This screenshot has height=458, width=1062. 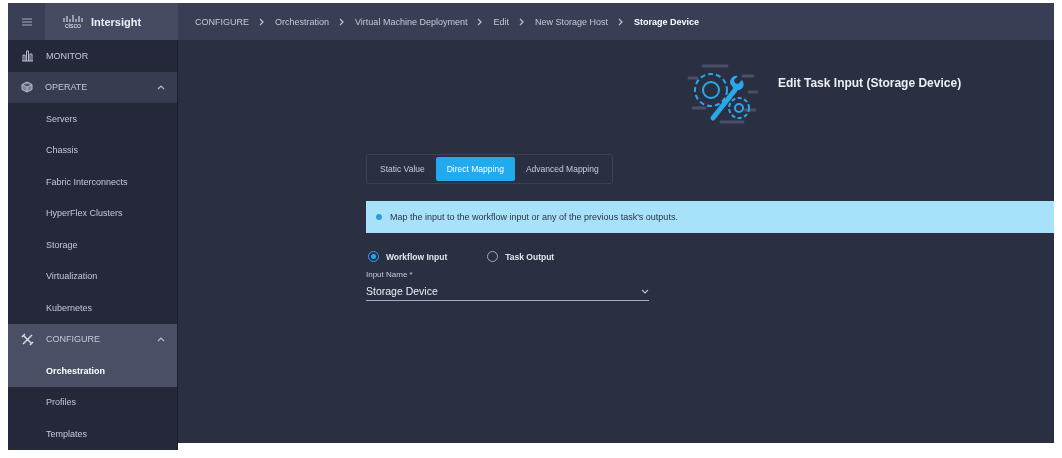 I want to click on nav-item: Storage, so click(x=92, y=245).